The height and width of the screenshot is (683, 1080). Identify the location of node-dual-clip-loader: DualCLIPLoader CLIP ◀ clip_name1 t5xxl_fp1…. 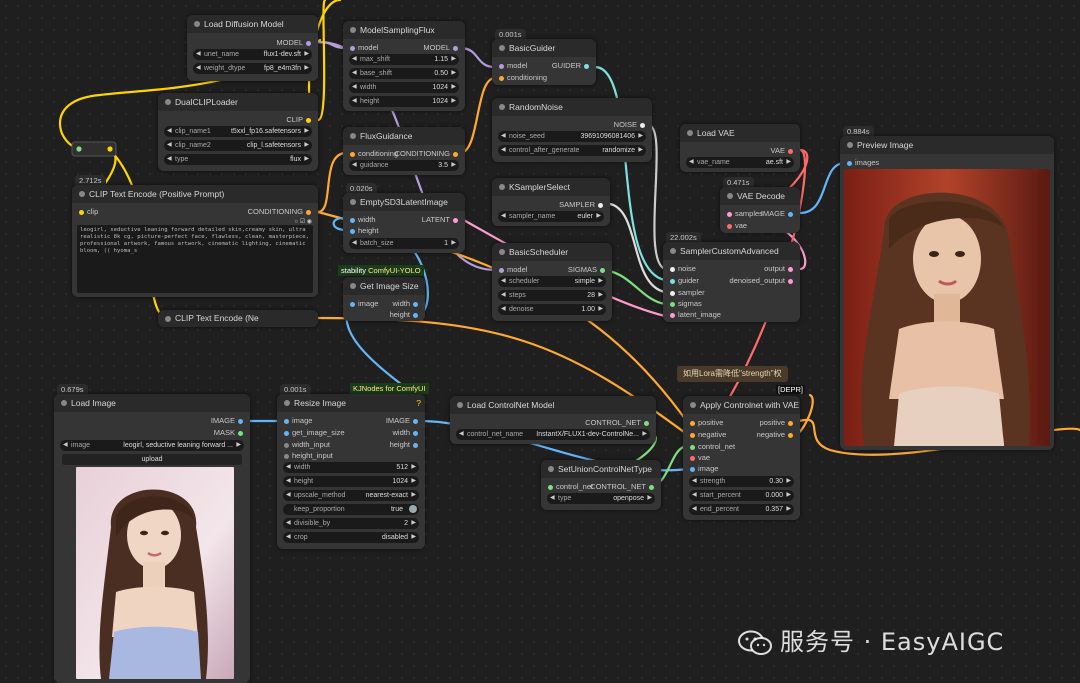
(238, 132).